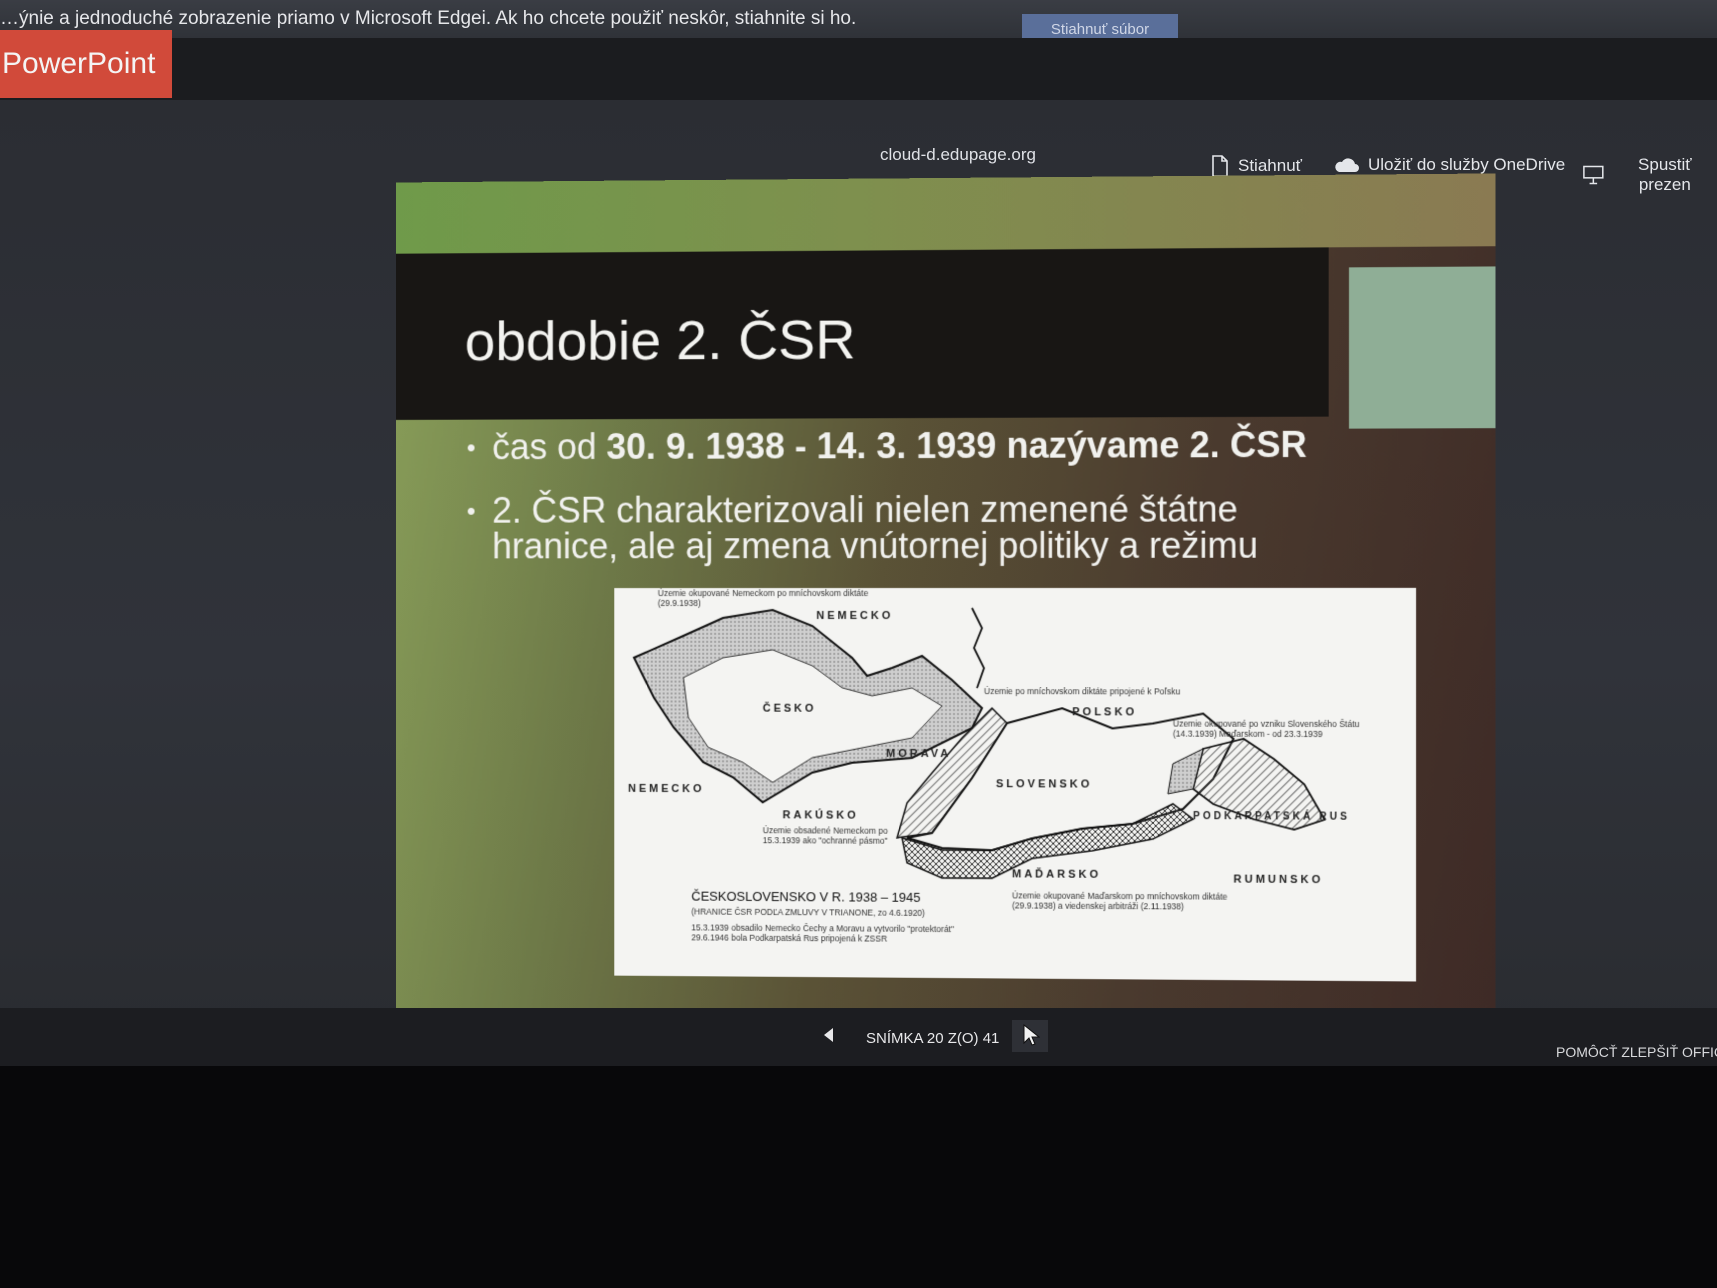 This screenshot has height=1288, width=1717. Describe the element at coordinates (1044, 784) in the screenshot. I see `map-label-slovensko: SLOVENSKO` at that location.